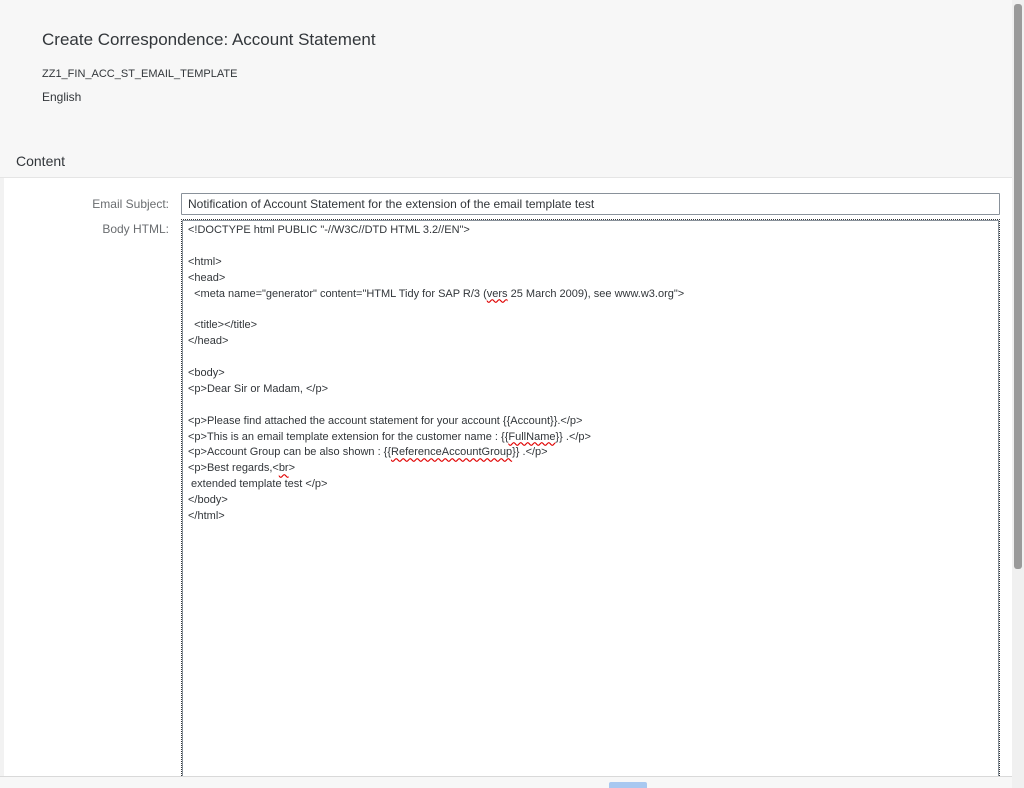 The height and width of the screenshot is (788, 1024). What do you see at coordinates (208, 341) in the screenshot?
I see `body-html-line: </head>` at bounding box center [208, 341].